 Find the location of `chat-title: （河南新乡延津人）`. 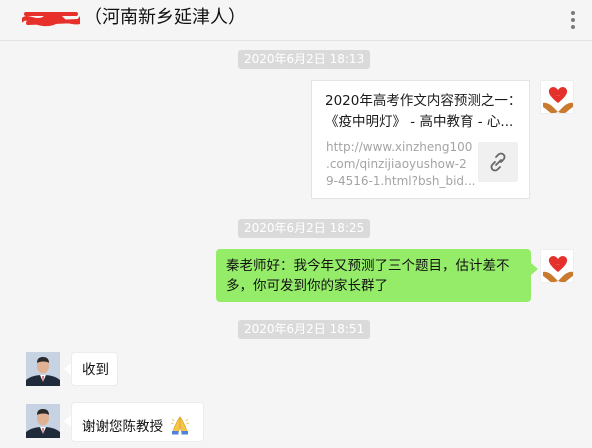

chat-title: （河南新乡延津人） is located at coordinates (165, 17).